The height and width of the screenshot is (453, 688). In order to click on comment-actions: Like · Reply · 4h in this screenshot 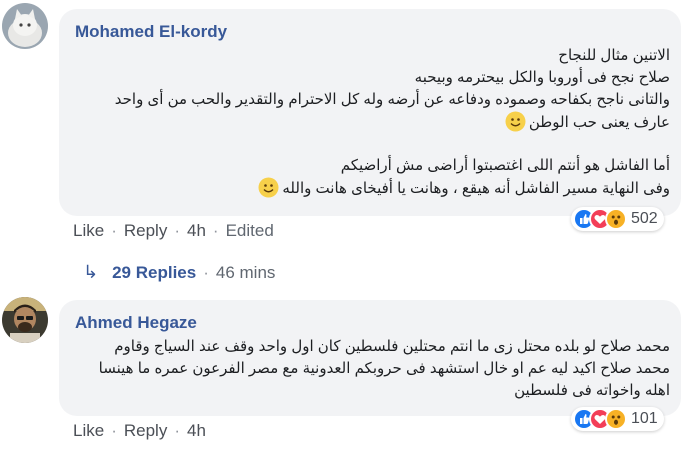, I will do `click(139, 431)`.